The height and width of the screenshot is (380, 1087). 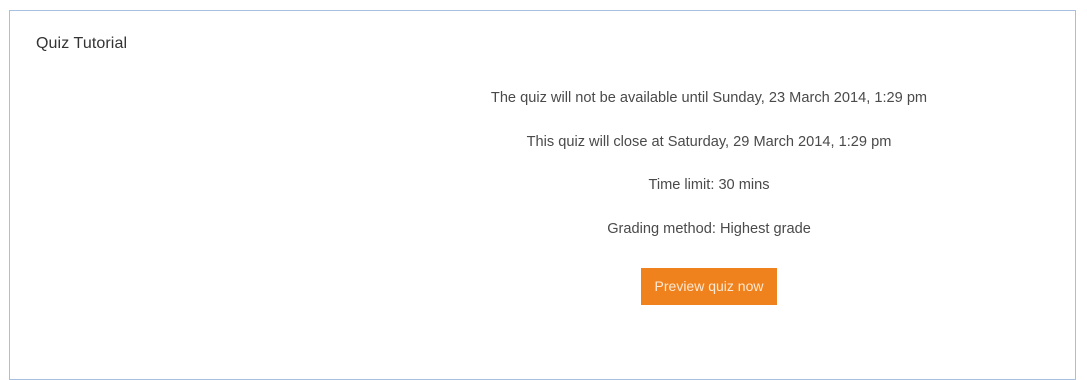 I want to click on preview-button-container: Preview quiz now, so click(x=542, y=286).